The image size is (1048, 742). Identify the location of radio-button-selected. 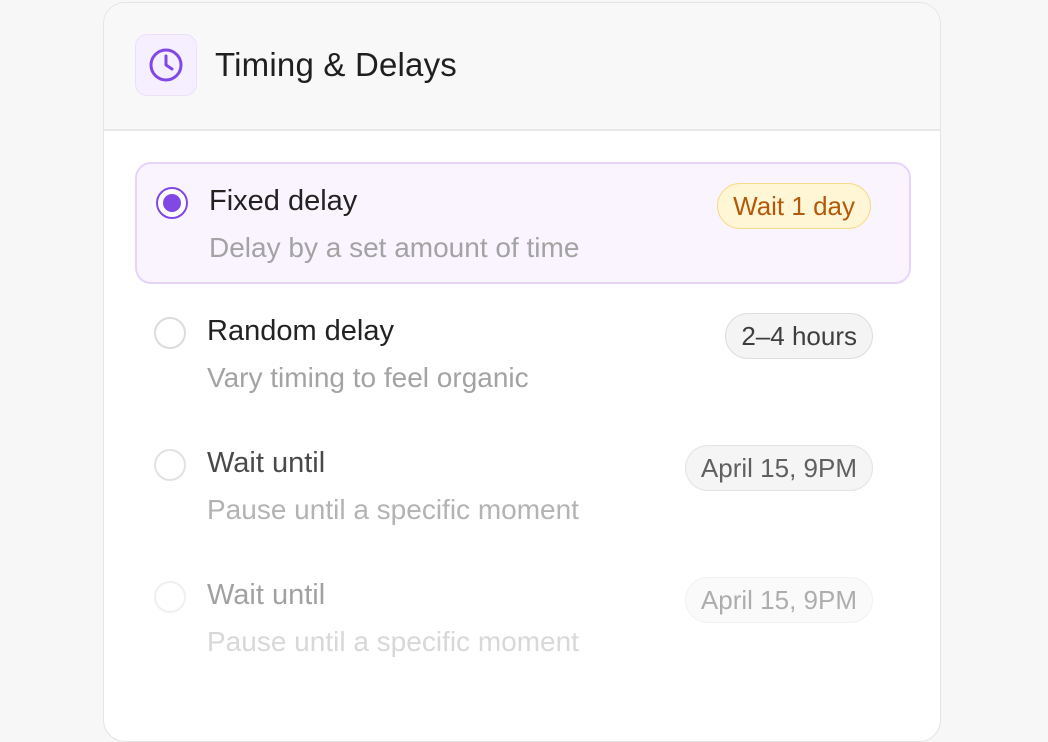
(172, 203).